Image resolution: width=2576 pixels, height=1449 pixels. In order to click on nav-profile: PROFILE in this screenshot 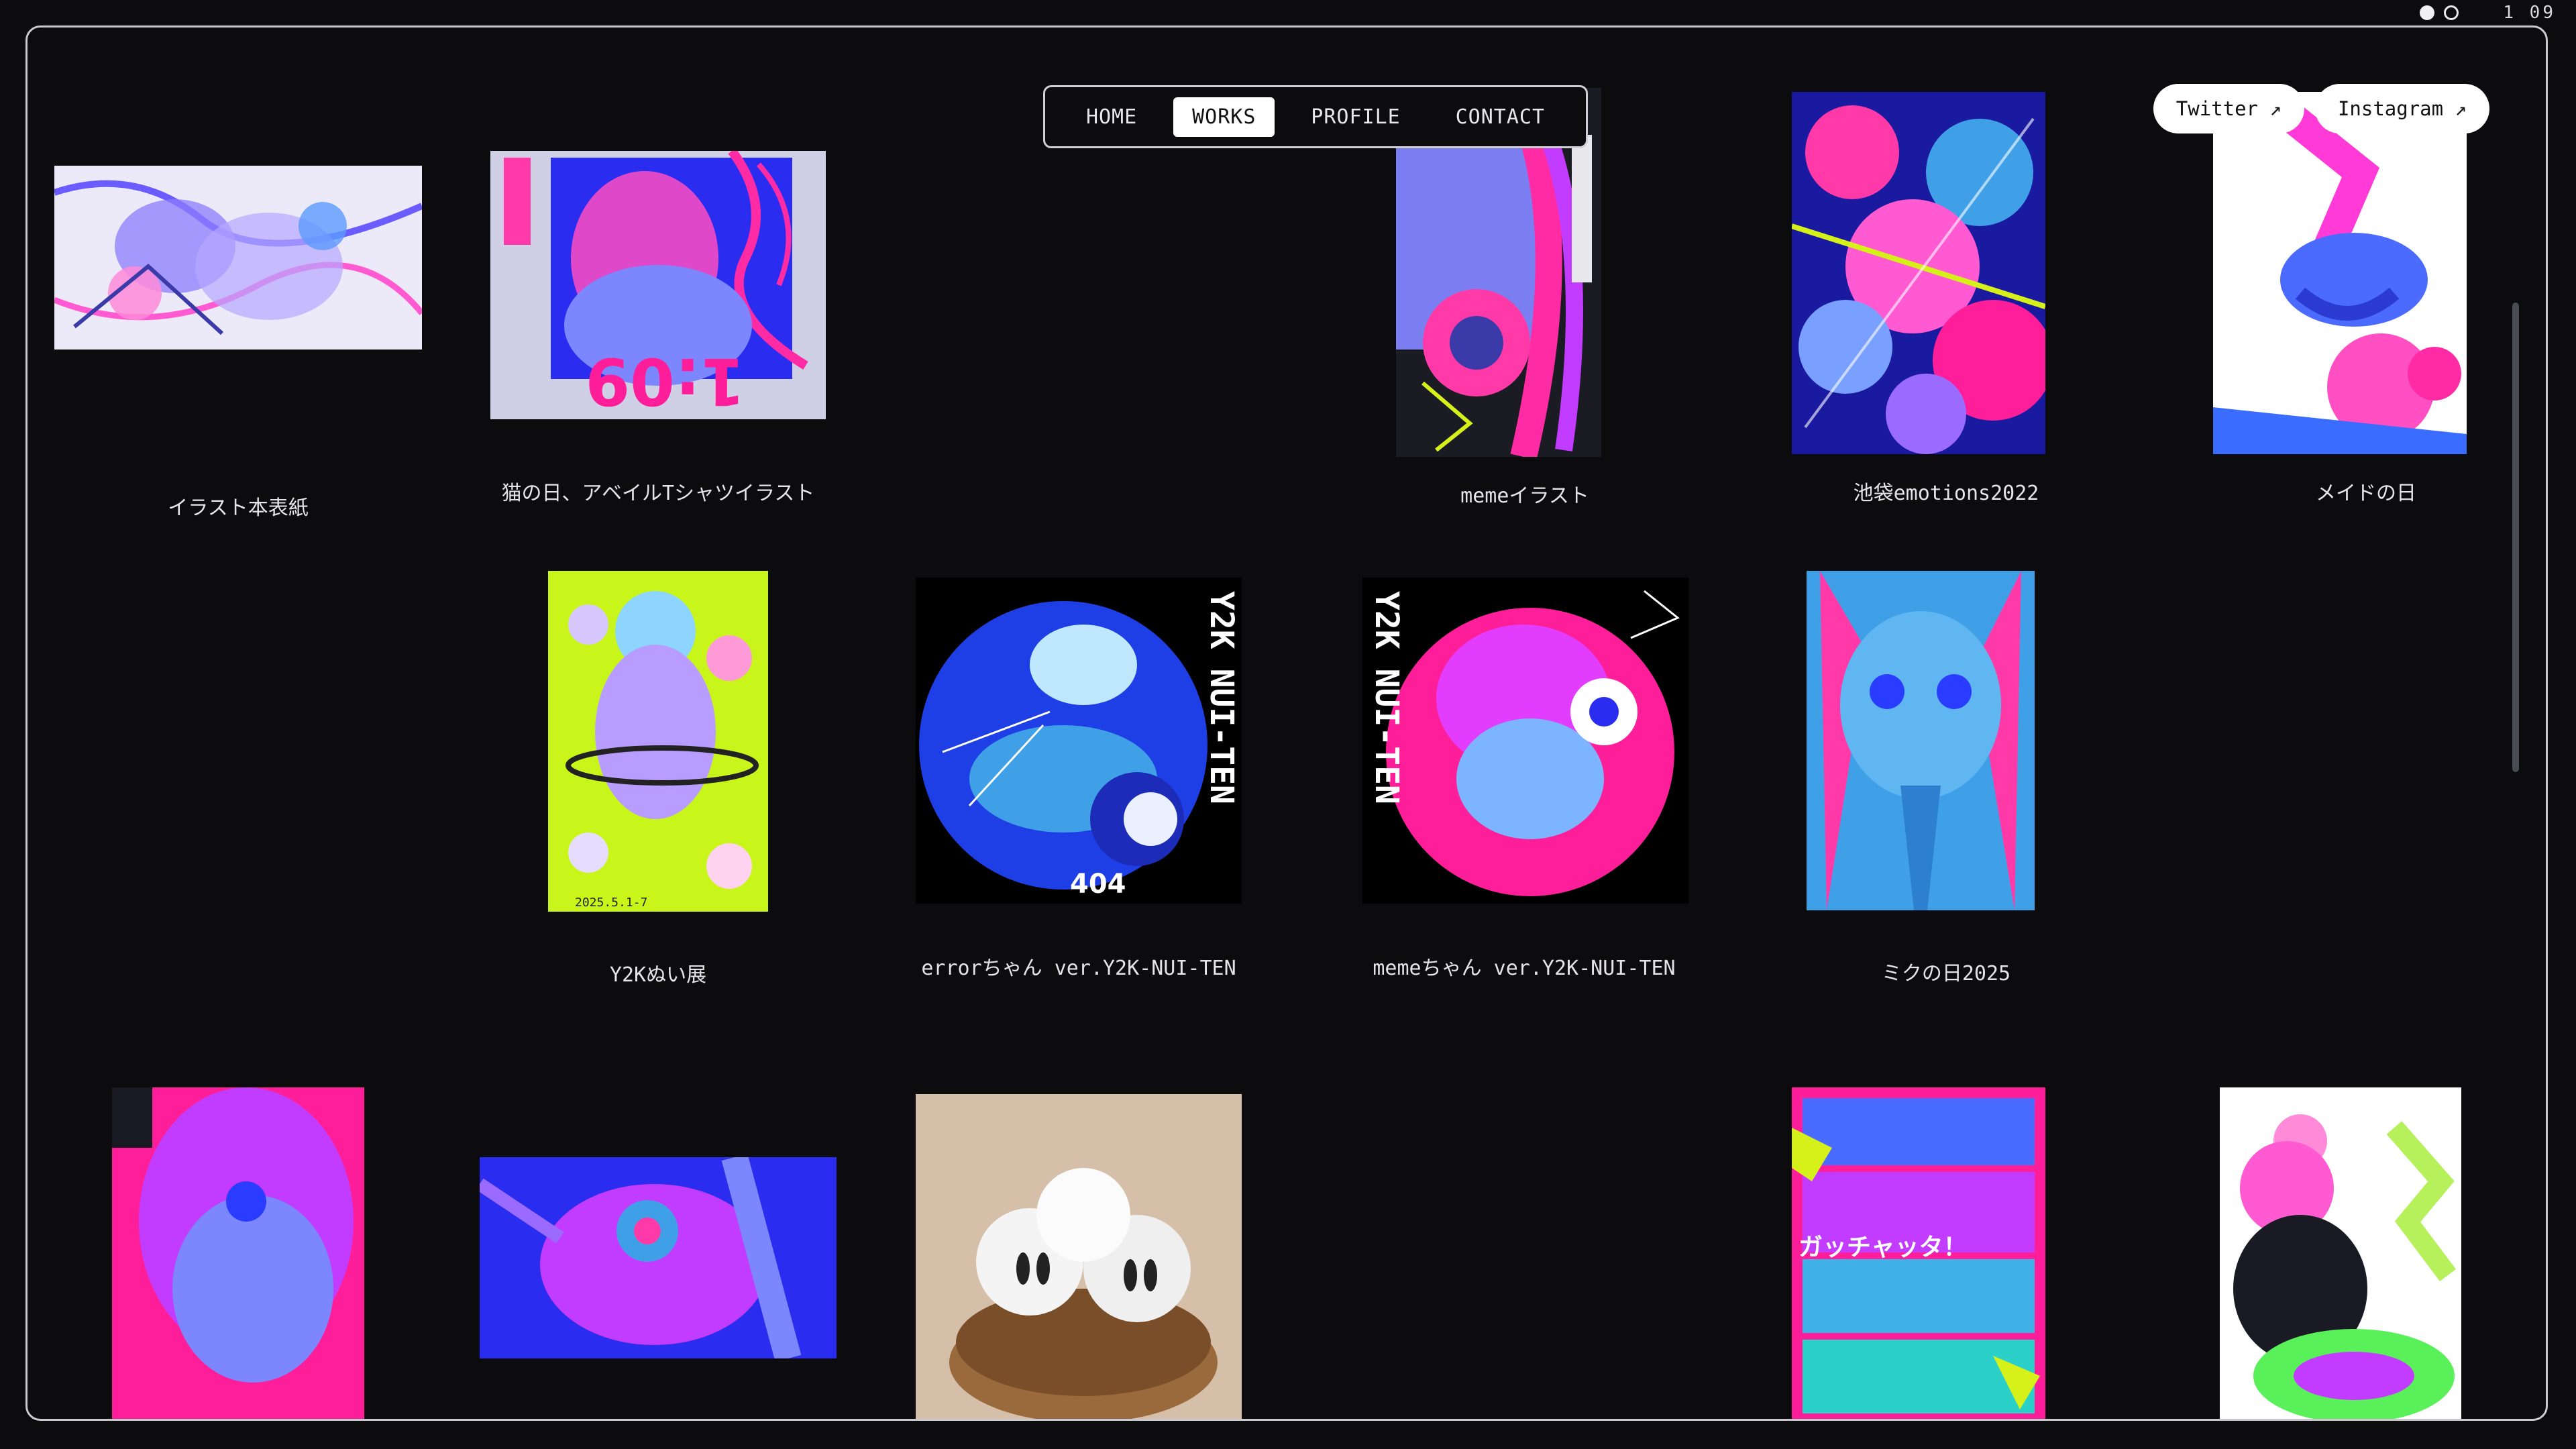, I will do `click(1355, 117)`.